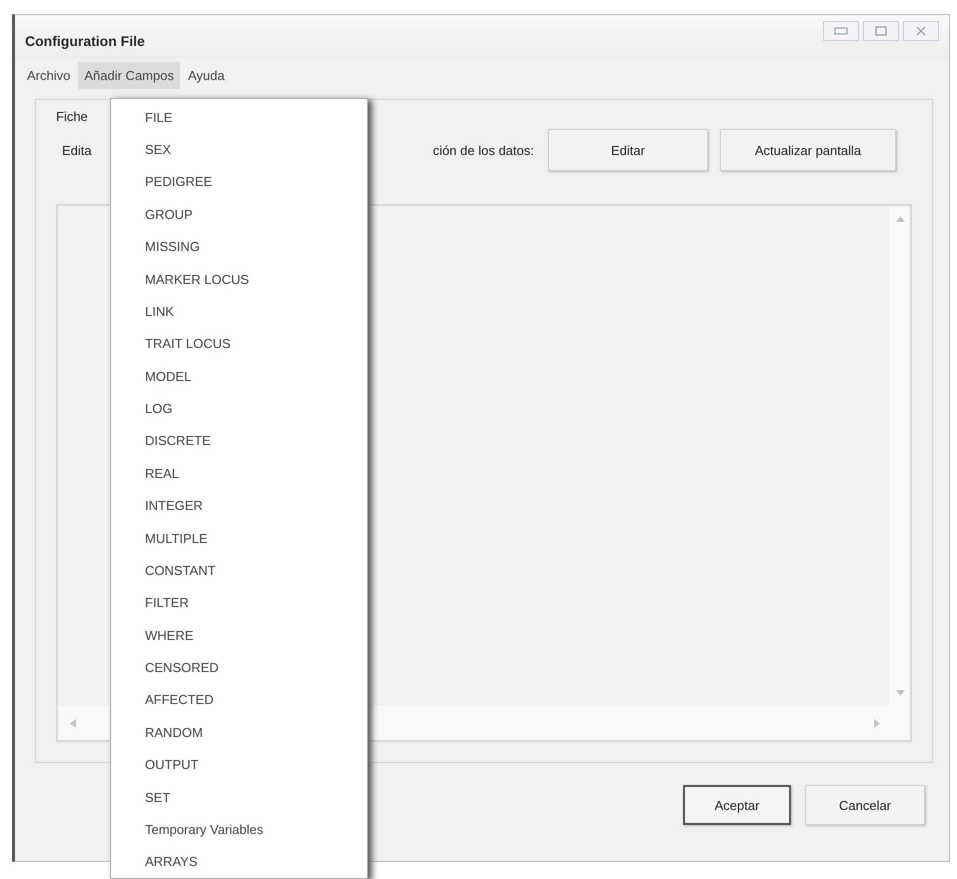  What do you see at coordinates (628, 150) in the screenshot?
I see `edit-button: Editar` at bounding box center [628, 150].